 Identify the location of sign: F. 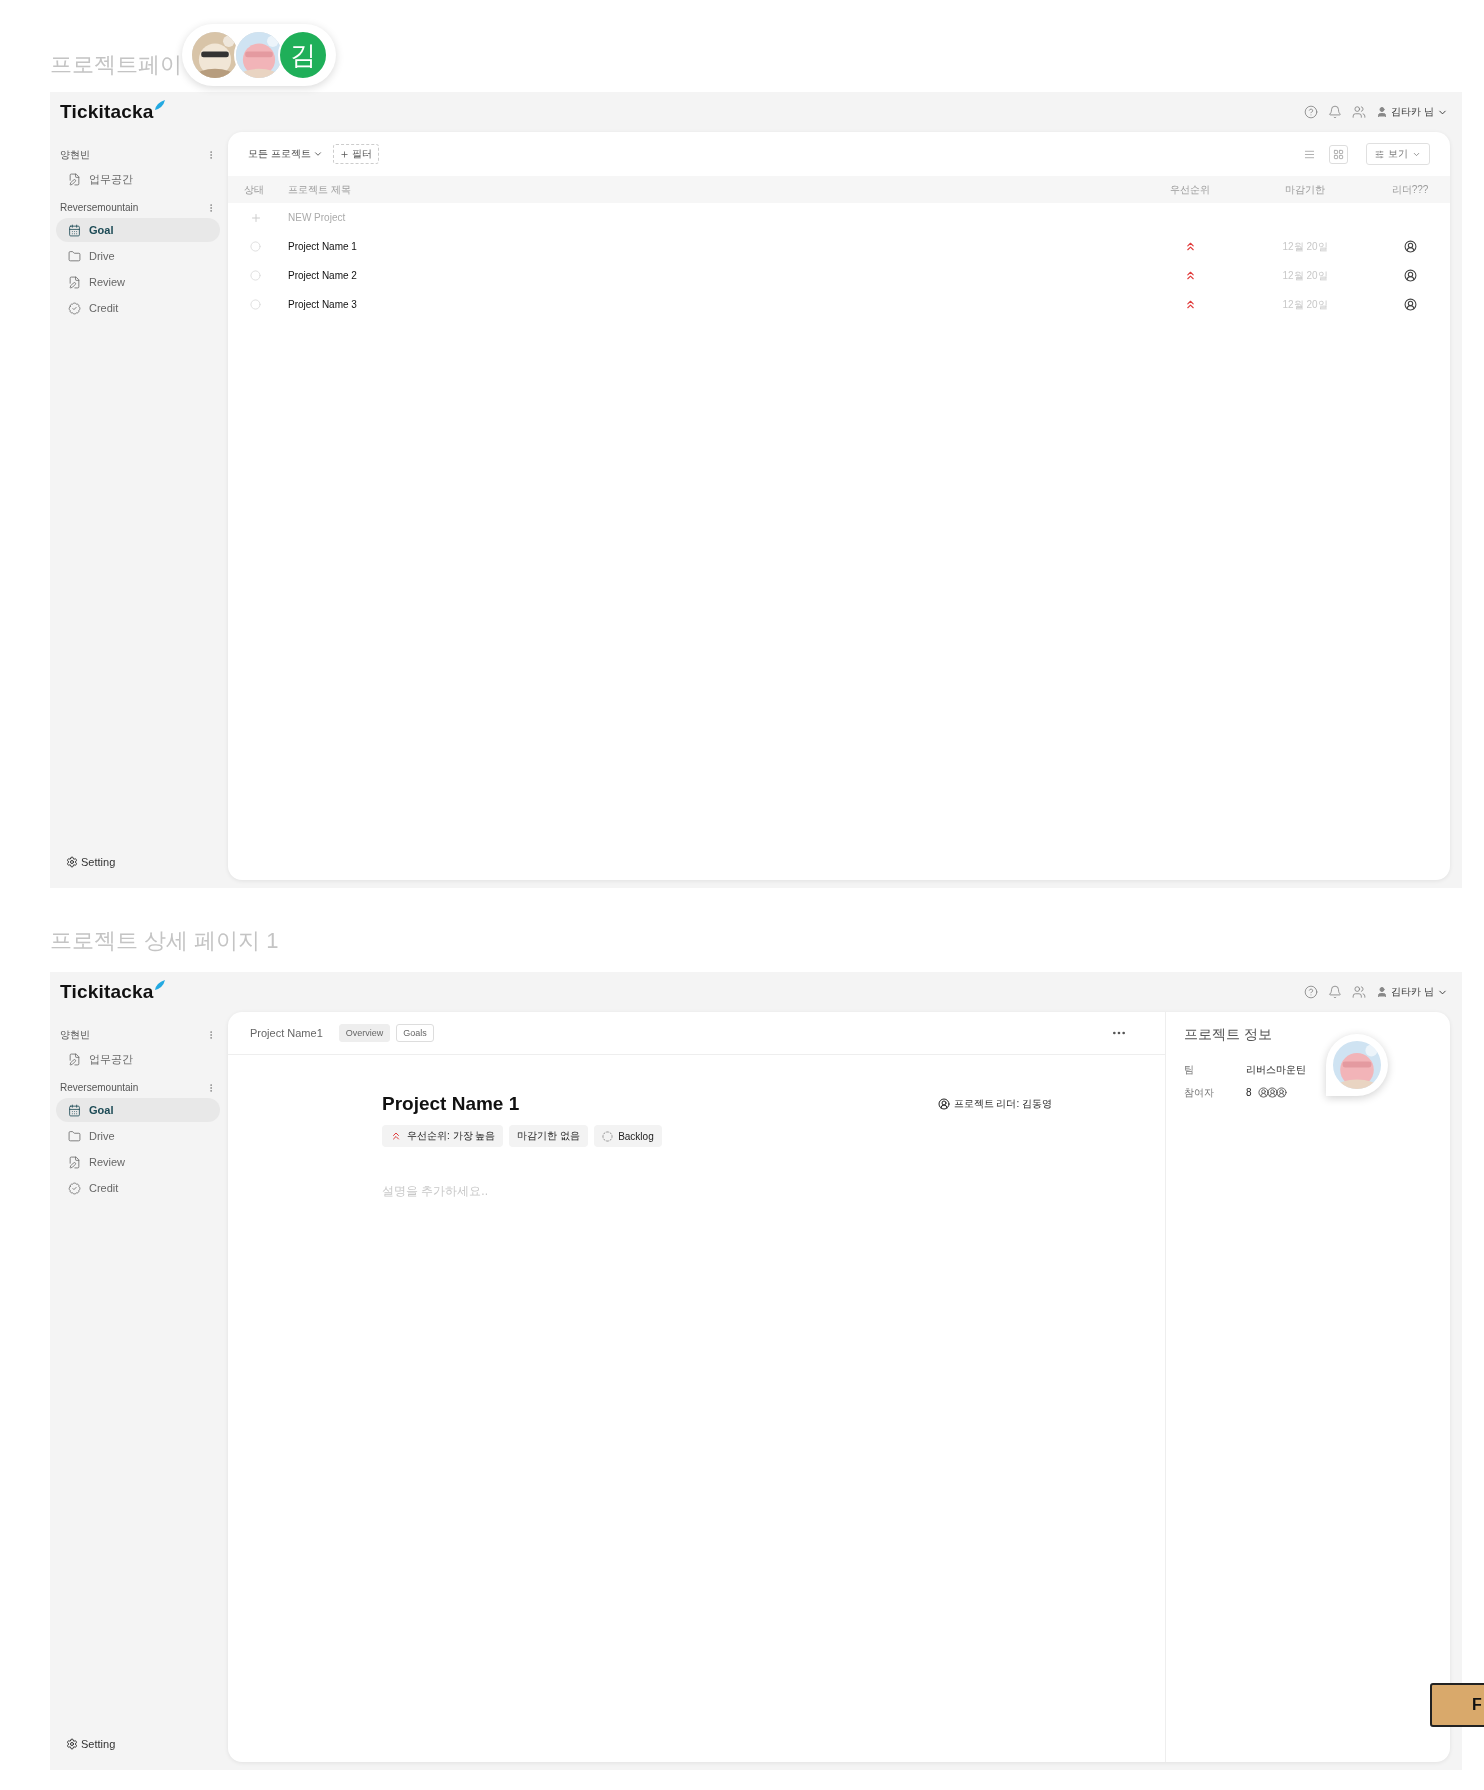
(1457, 1705).